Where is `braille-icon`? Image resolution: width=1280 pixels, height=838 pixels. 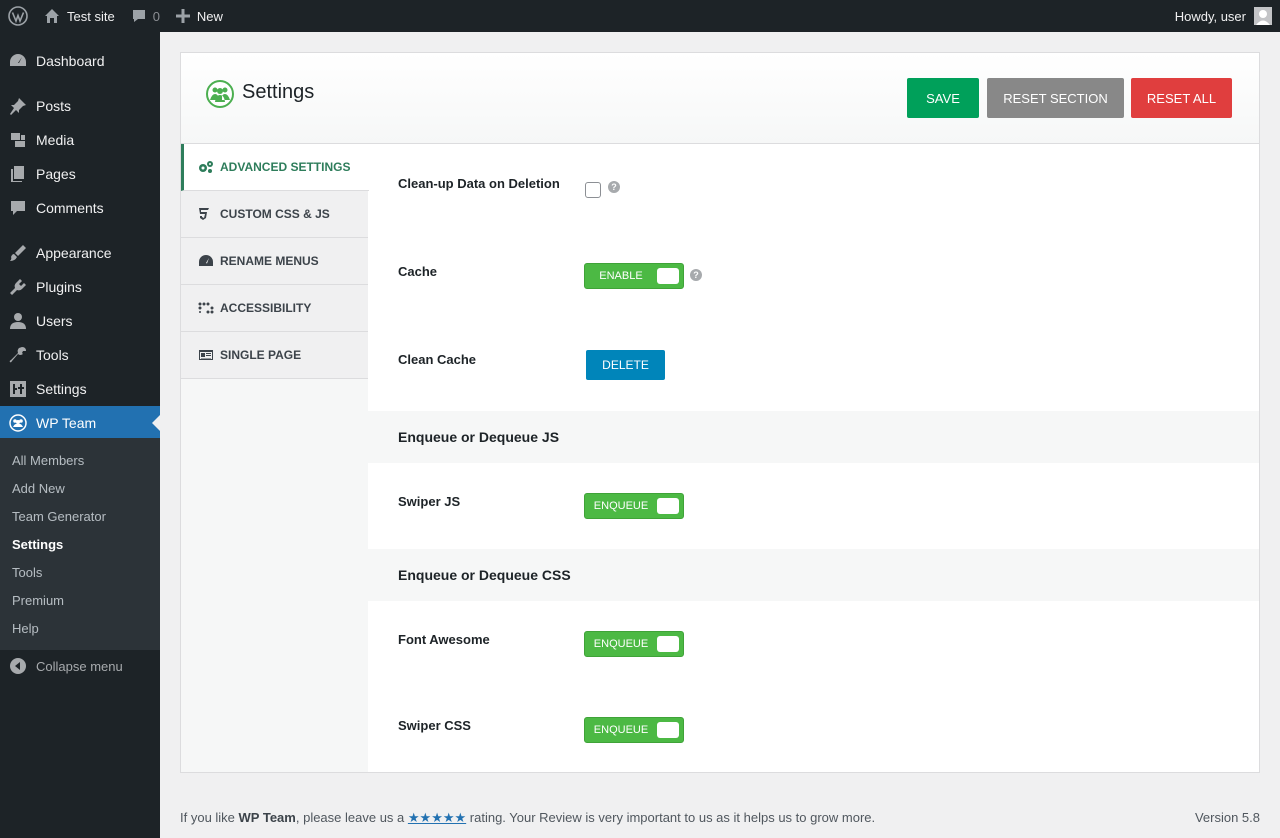 braille-icon is located at coordinates (209, 308).